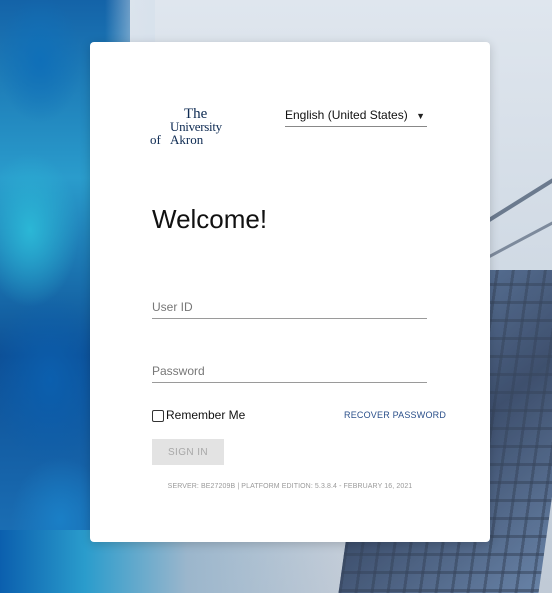 The image size is (552, 593). What do you see at coordinates (210, 219) in the screenshot?
I see `page-title: Welcome!` at bounding box center [210, 219].